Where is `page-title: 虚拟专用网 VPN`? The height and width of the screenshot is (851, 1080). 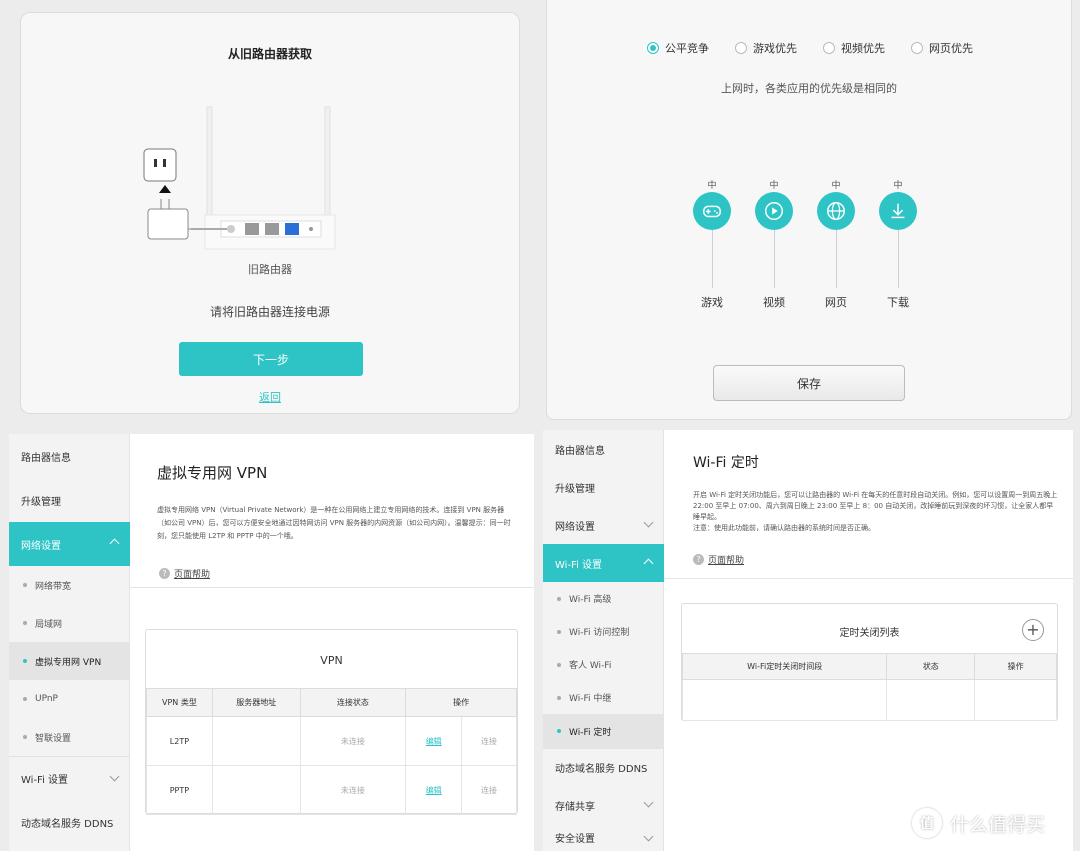
page-title: 虚拟专用网 VPN is located at coordinates (212, 473).